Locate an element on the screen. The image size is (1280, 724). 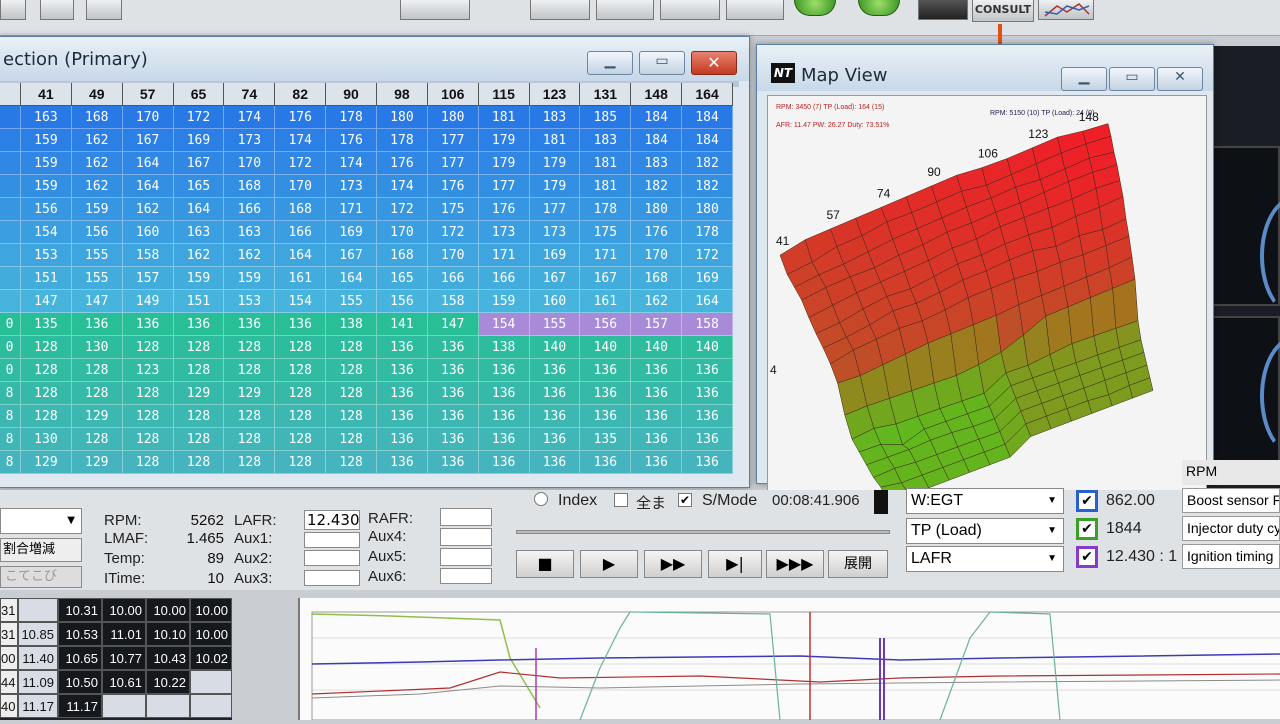
afr-table-cell: 10.31 is located at coordinates (80, 610).